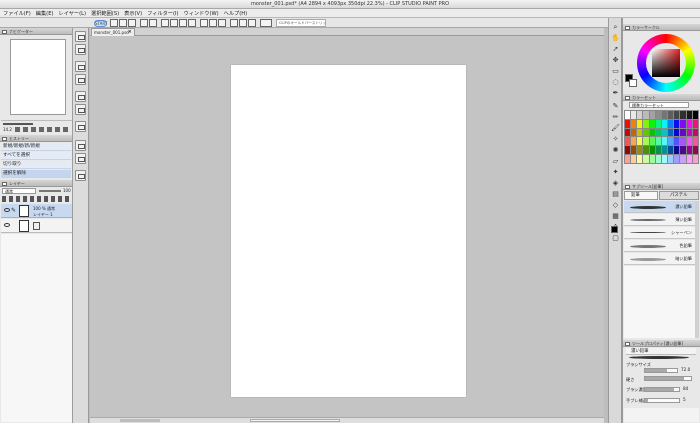 This screenshot has height=423, width=700. Describe the element at coordinates (266, 23) in the screenshot. I see `display-icon` at that location.